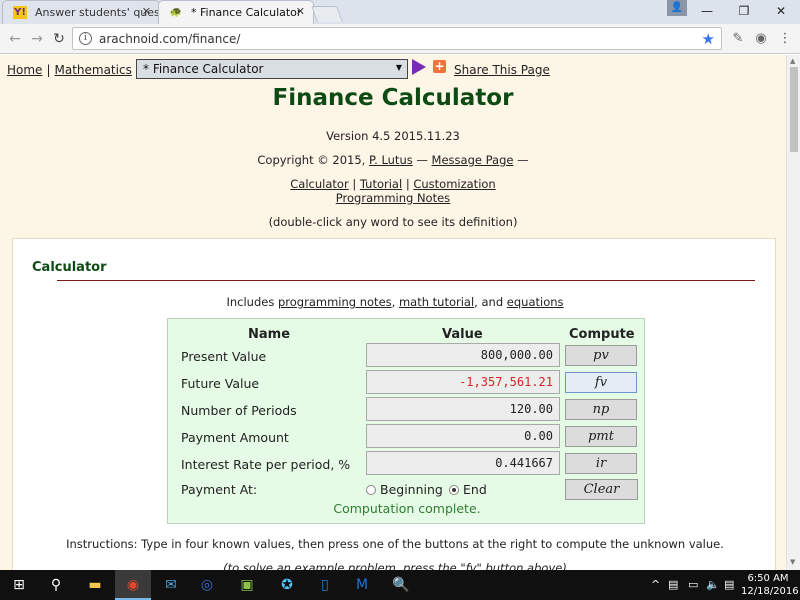 Image resolution: width=800 pixels, height=600 pixels. What do you see at coordinates (220, 383) in the screenshot?
I see `future-value-label: Future Value` at bounding box center [220, 383].